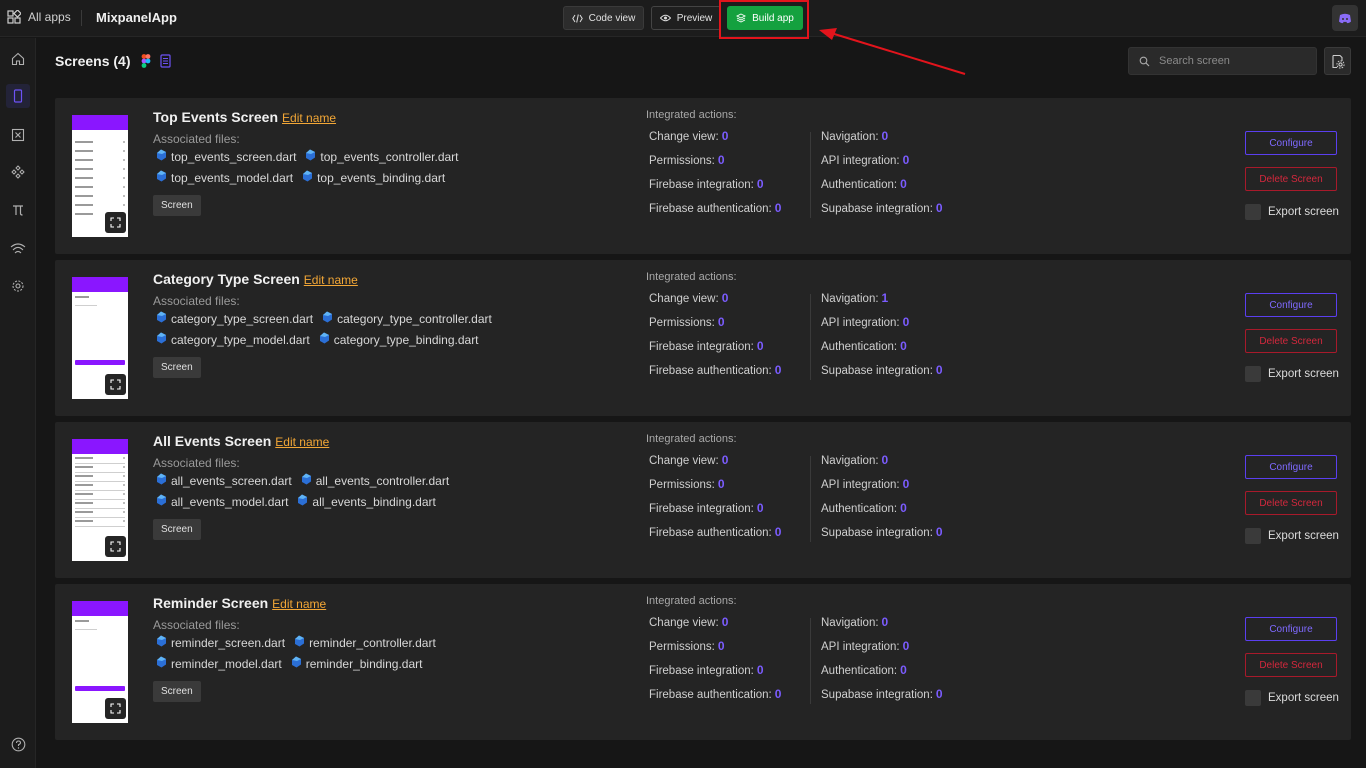 The width and height of the screenshot is (1366, 768). I want to click on file-name: category_type_binding.dart, so click(406, 339).